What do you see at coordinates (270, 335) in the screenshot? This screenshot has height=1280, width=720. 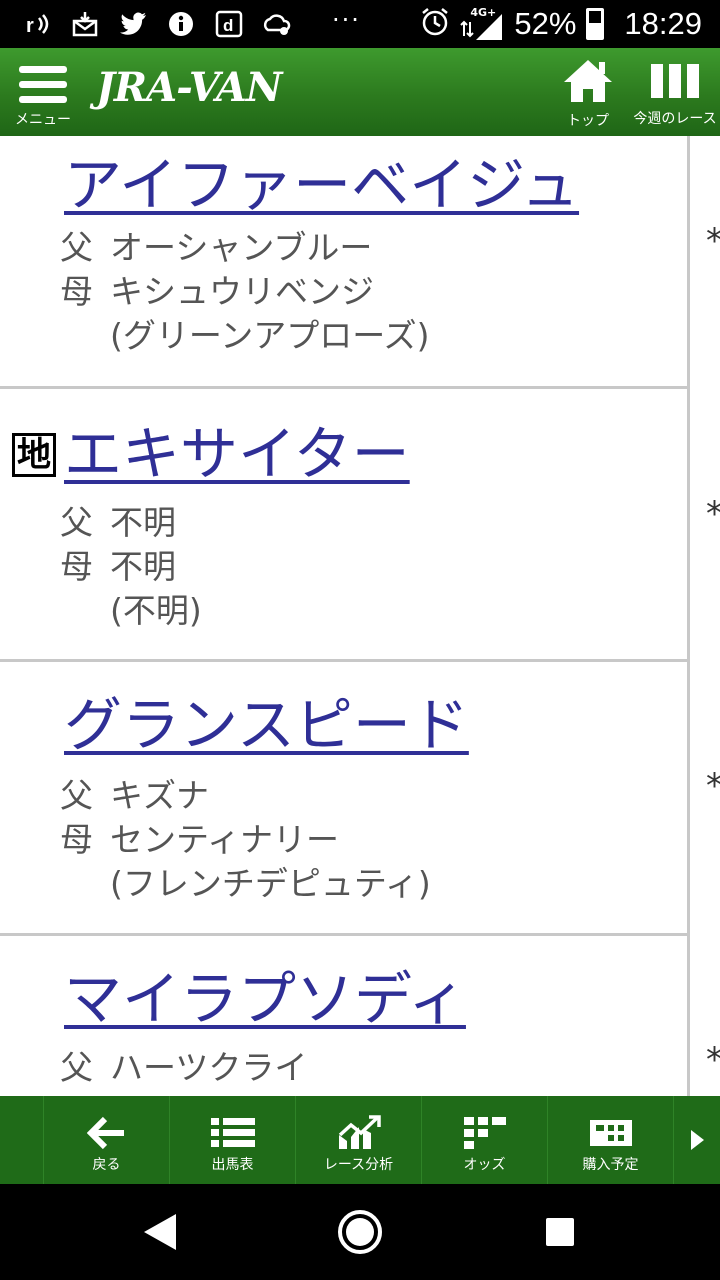 I see `dam-sire-name: (グリーンアプローズ)` at bounding box center [270, 335].